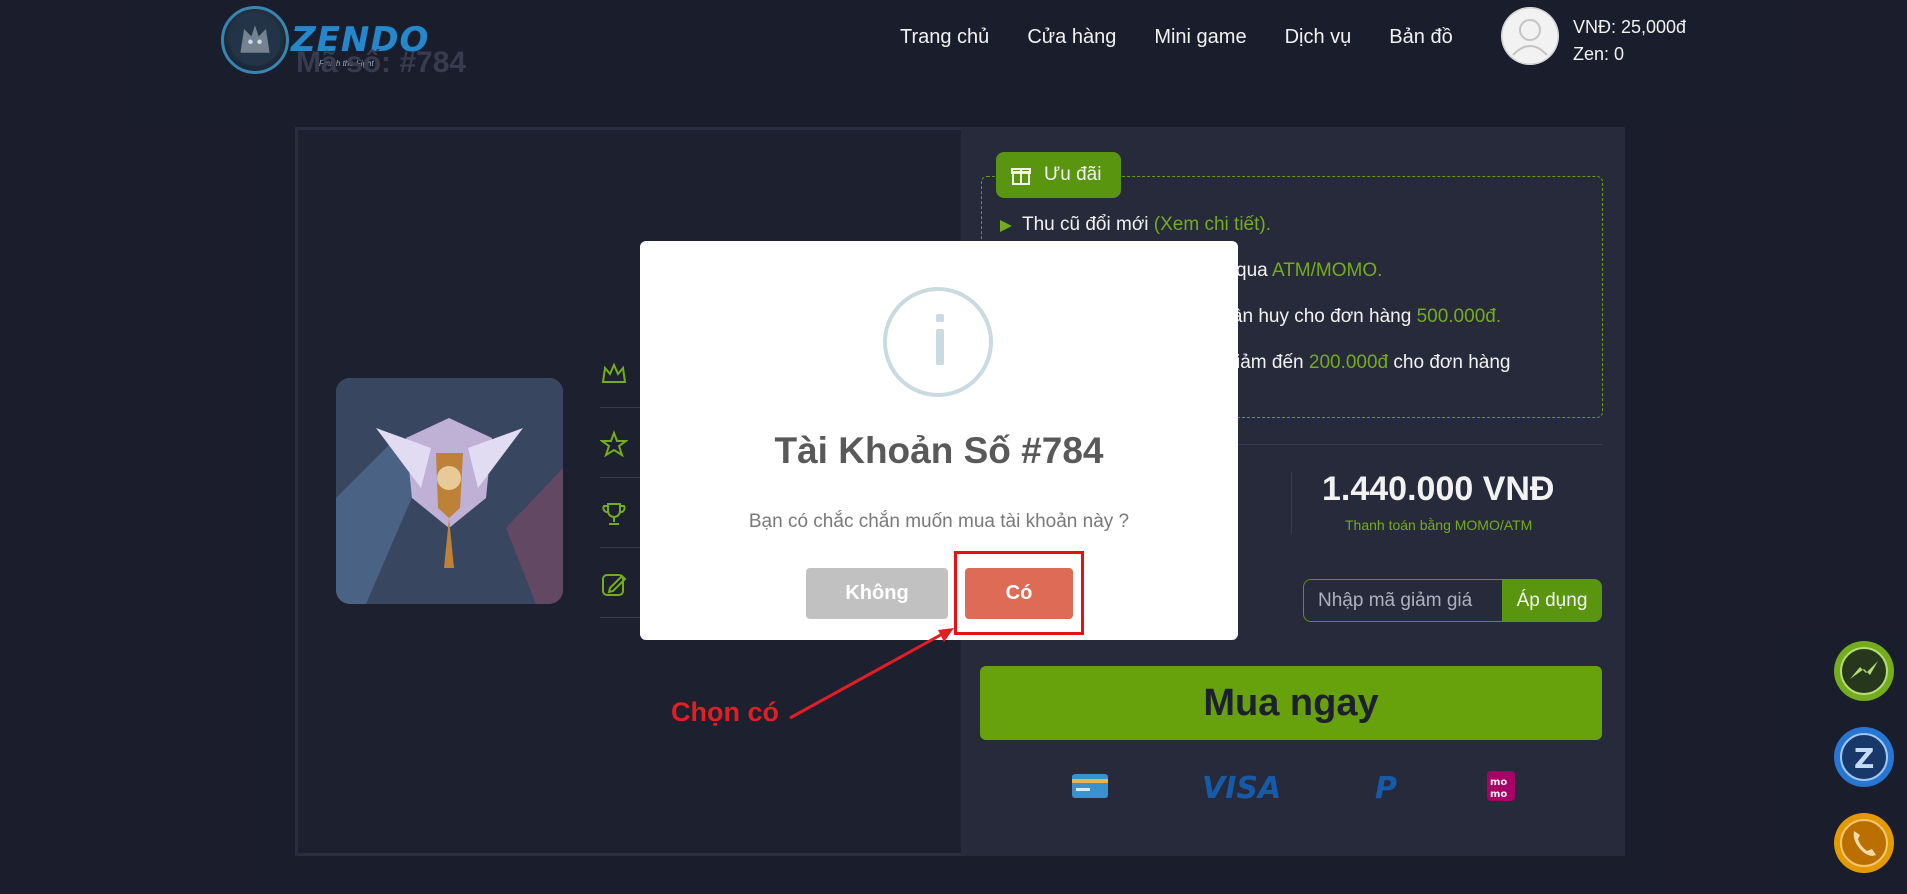 The width and height of the screenshot is (1907, 894). Describe the element at coordinates (871, 674) in the screenshot. I see `annotation-arrow-icon` at that location.